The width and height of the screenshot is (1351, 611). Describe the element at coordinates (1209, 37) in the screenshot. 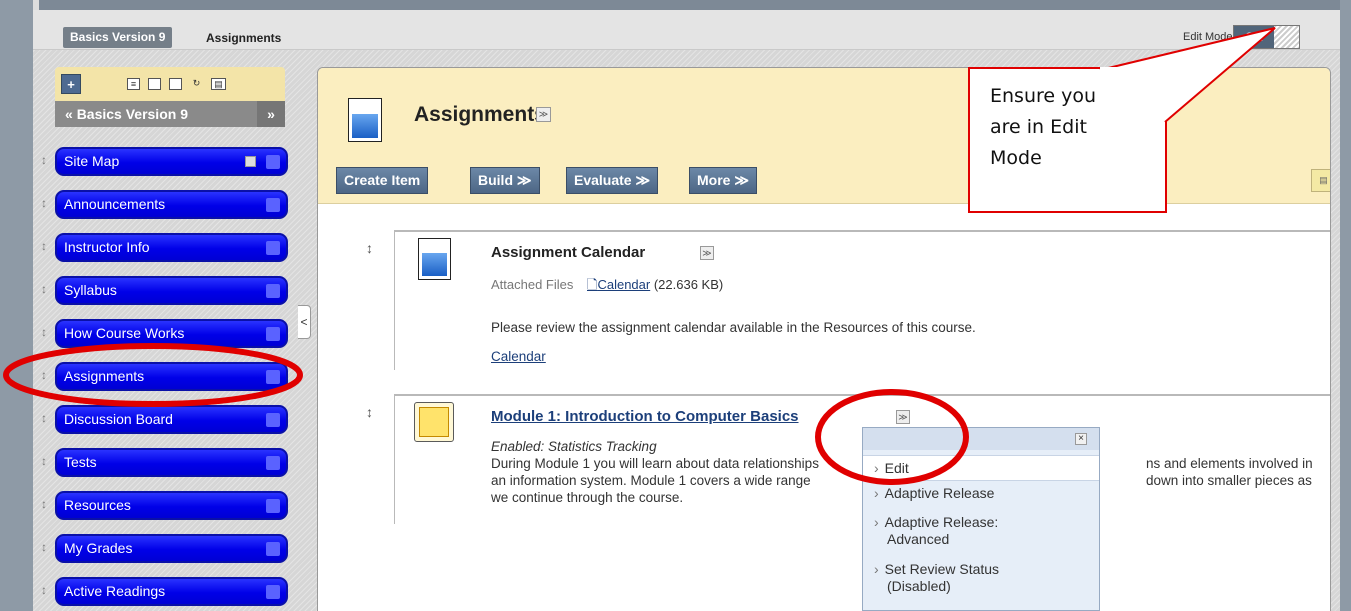

I see `edit-mode-label: Edit Mode:` at that location.